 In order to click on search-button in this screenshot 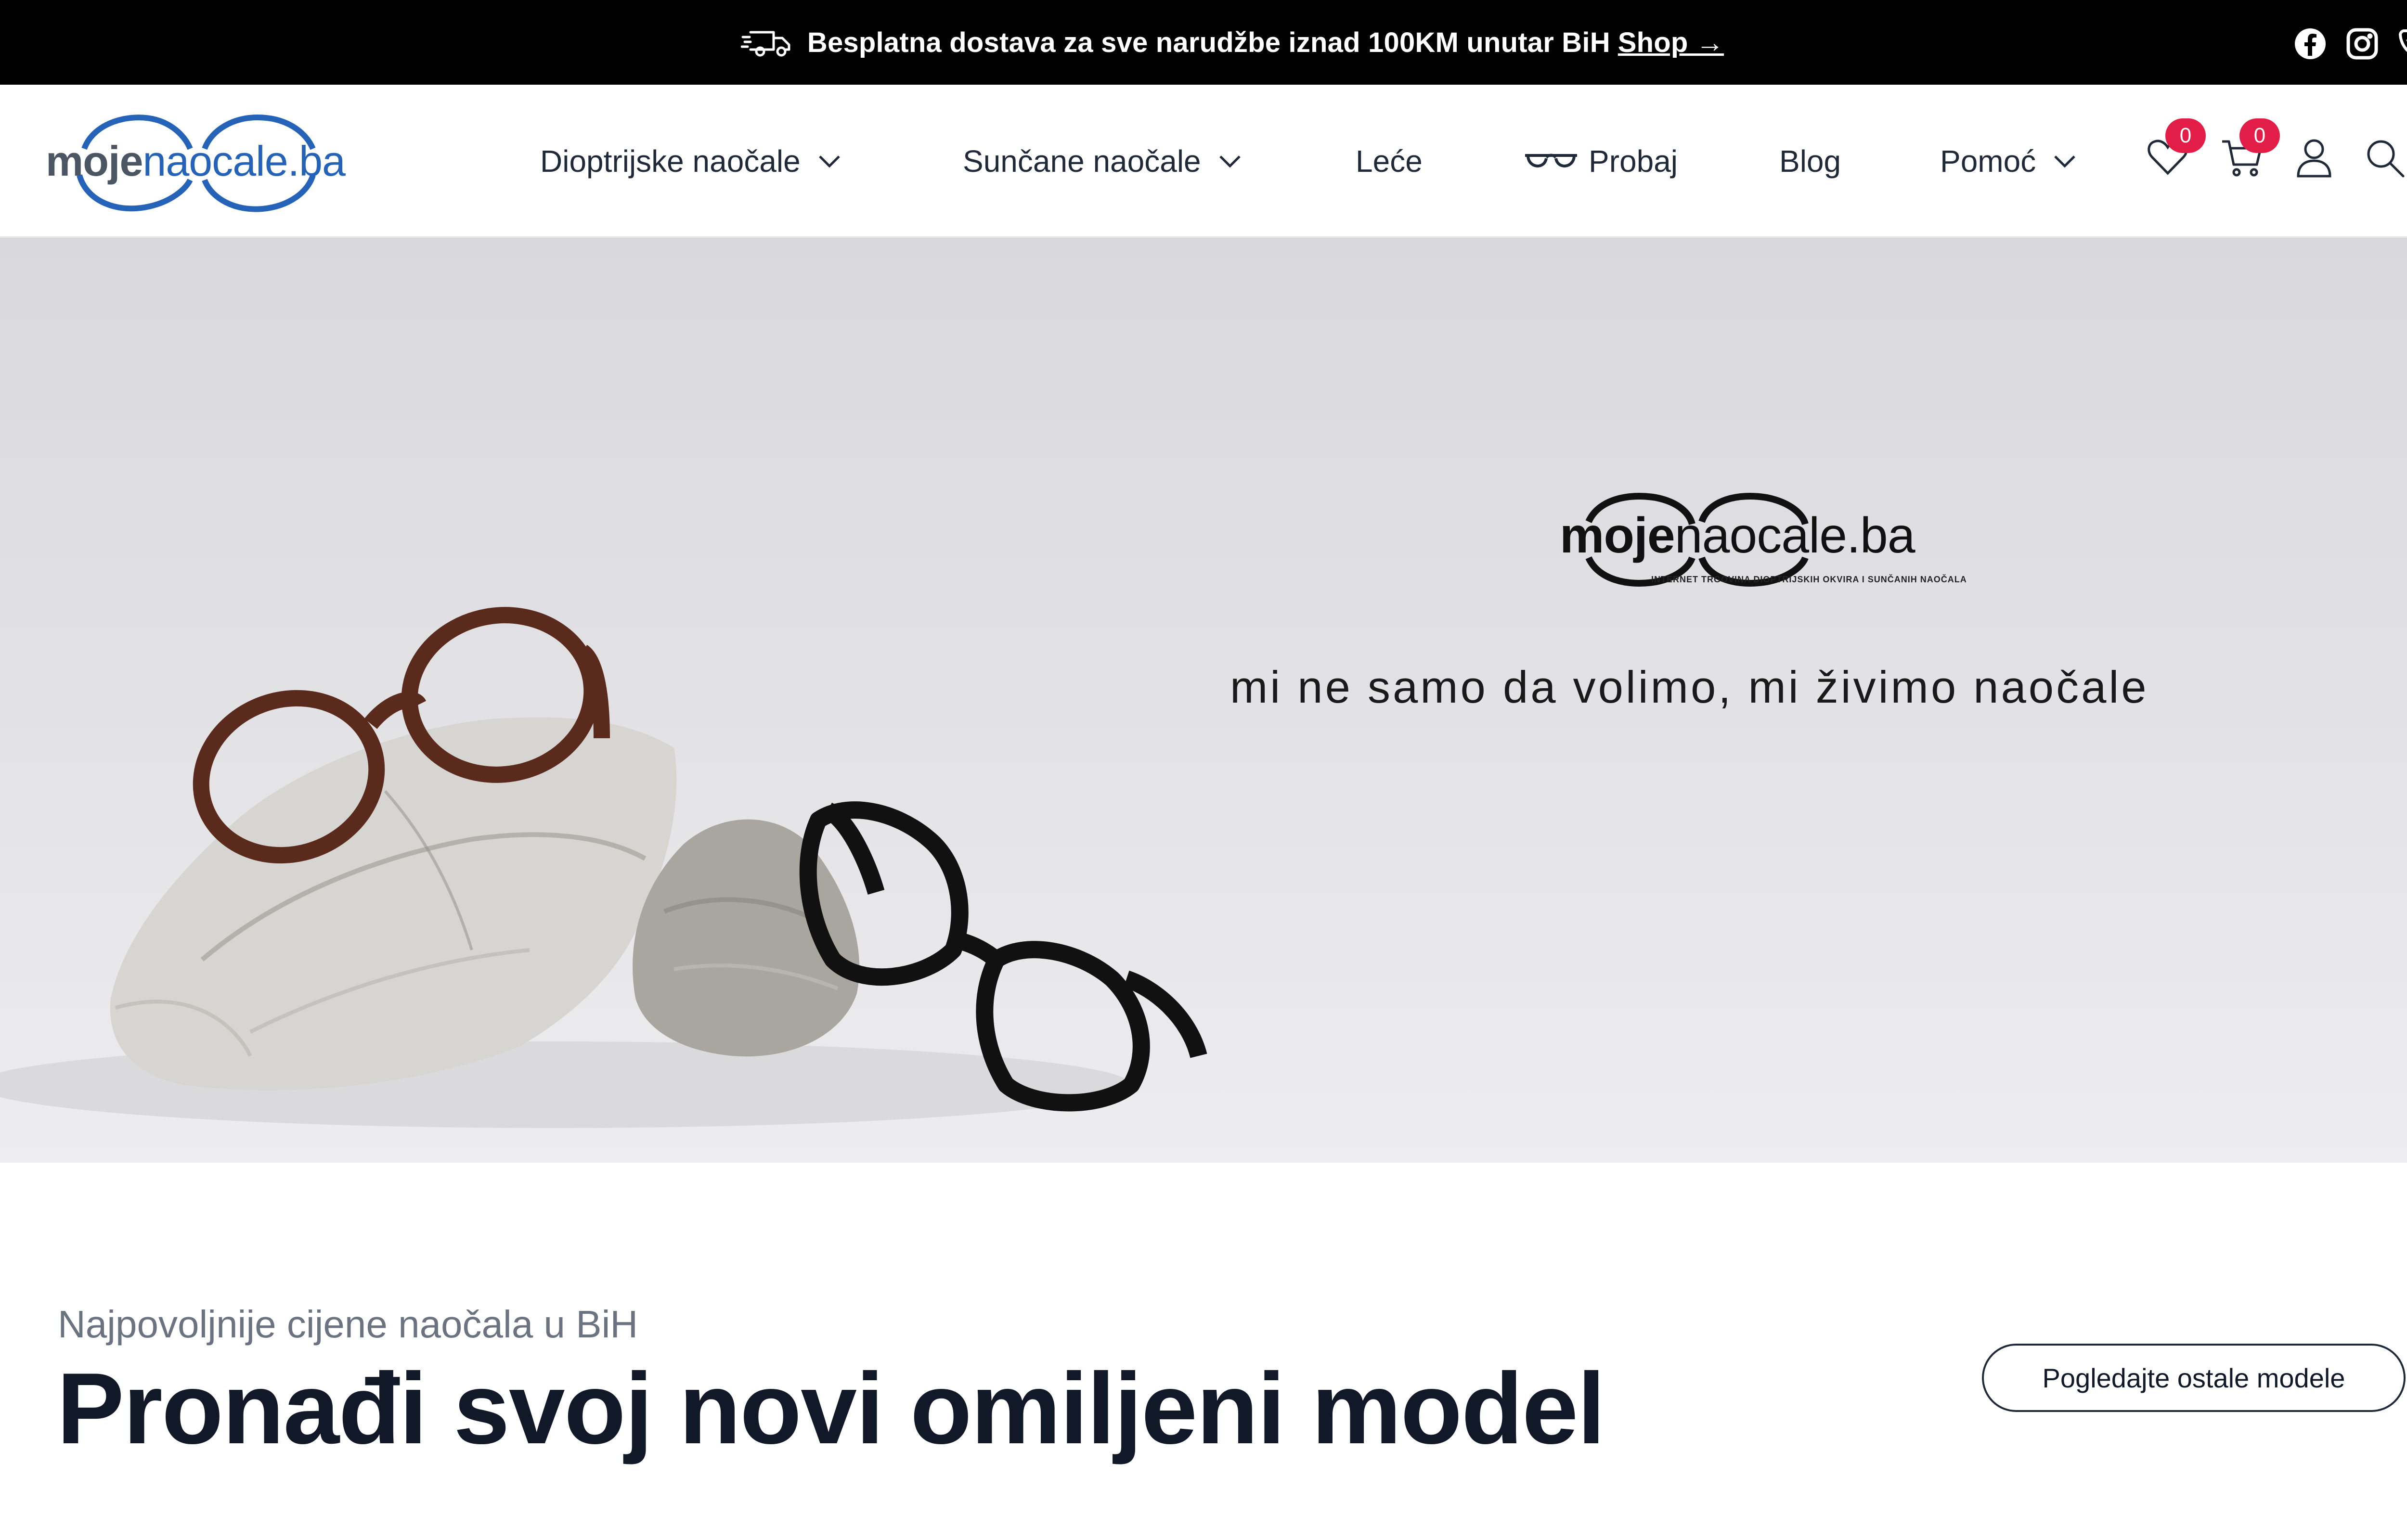, I will do `click(2384, 157)`.